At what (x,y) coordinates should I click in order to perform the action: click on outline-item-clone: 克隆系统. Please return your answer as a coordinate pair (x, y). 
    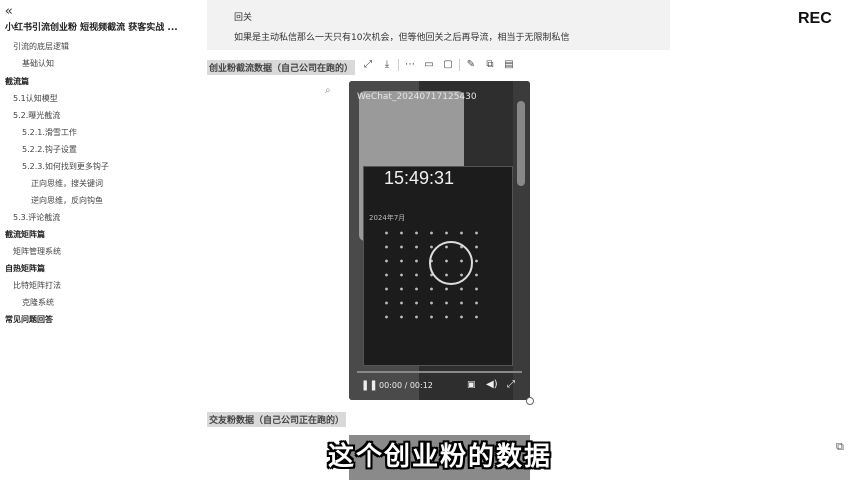
    Looking at the image, I should click on (38, 302).